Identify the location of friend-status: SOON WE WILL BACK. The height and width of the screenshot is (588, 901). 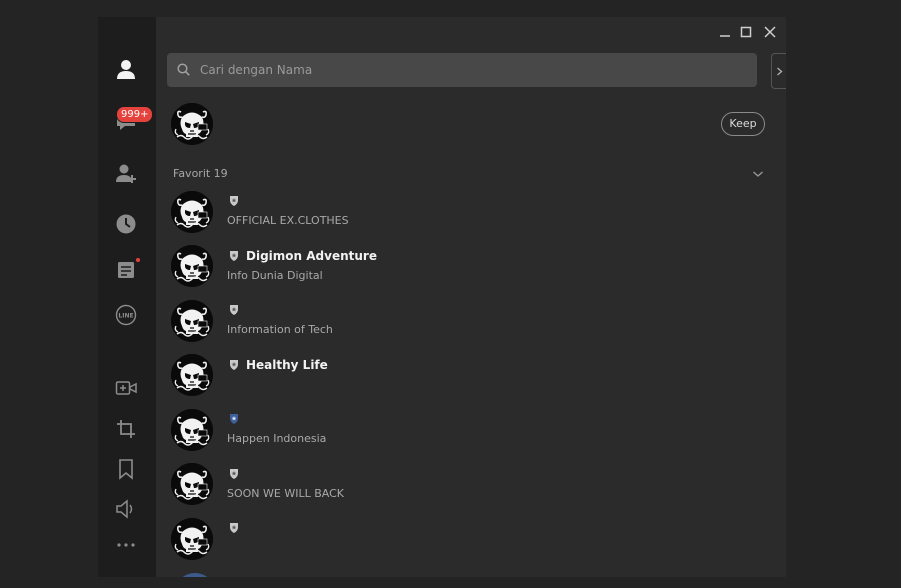
(285, 493).